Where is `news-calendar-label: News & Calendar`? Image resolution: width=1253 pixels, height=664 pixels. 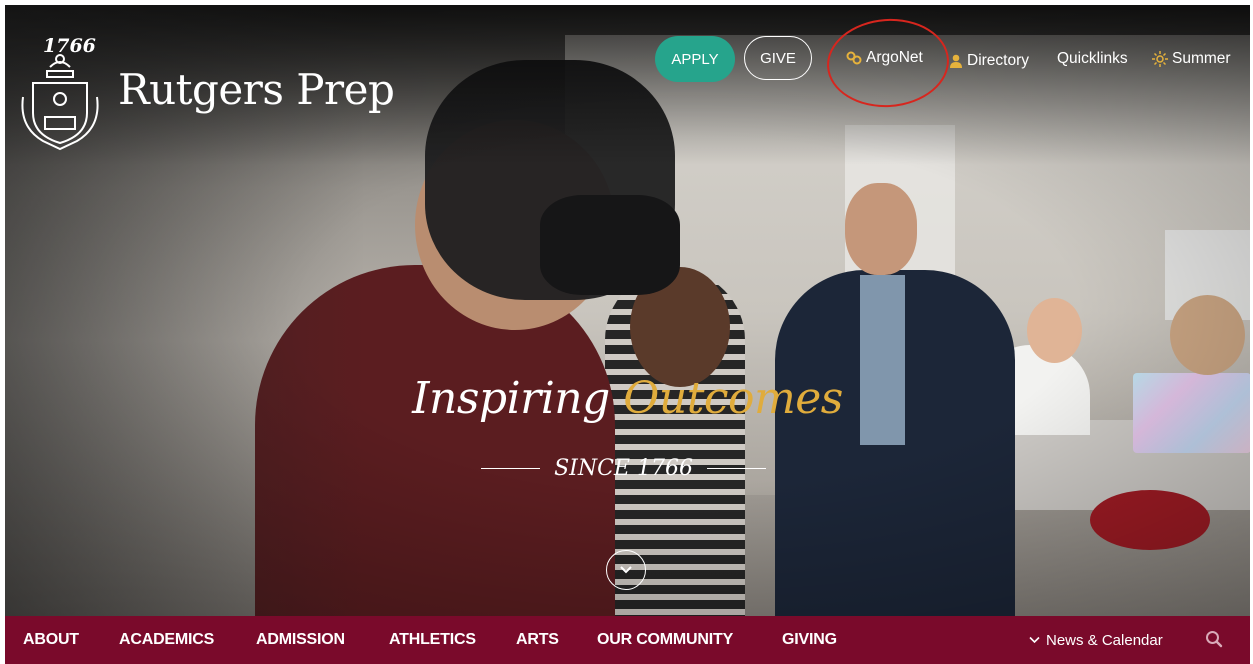
news-calendar-label: News & Calendar is located at coordinates (1104, 640).